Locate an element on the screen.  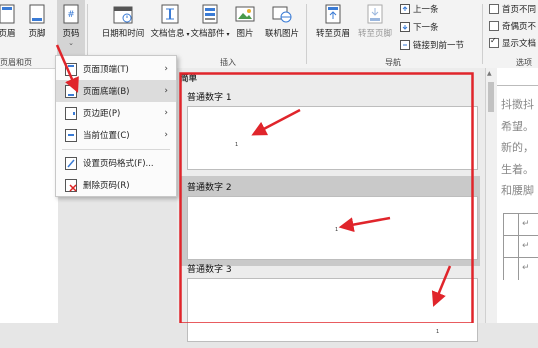
page-number-preview: 1 is located at coordinates (438, 332).